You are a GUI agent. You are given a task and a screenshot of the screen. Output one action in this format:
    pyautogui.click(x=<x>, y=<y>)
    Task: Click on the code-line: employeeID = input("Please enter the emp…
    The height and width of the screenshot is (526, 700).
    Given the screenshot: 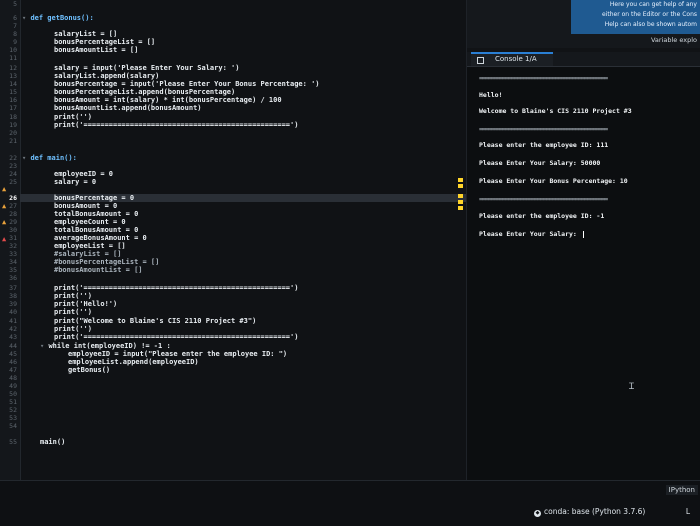 What is the action you would take?
    pyautogui.click(x=178, y=354)
    